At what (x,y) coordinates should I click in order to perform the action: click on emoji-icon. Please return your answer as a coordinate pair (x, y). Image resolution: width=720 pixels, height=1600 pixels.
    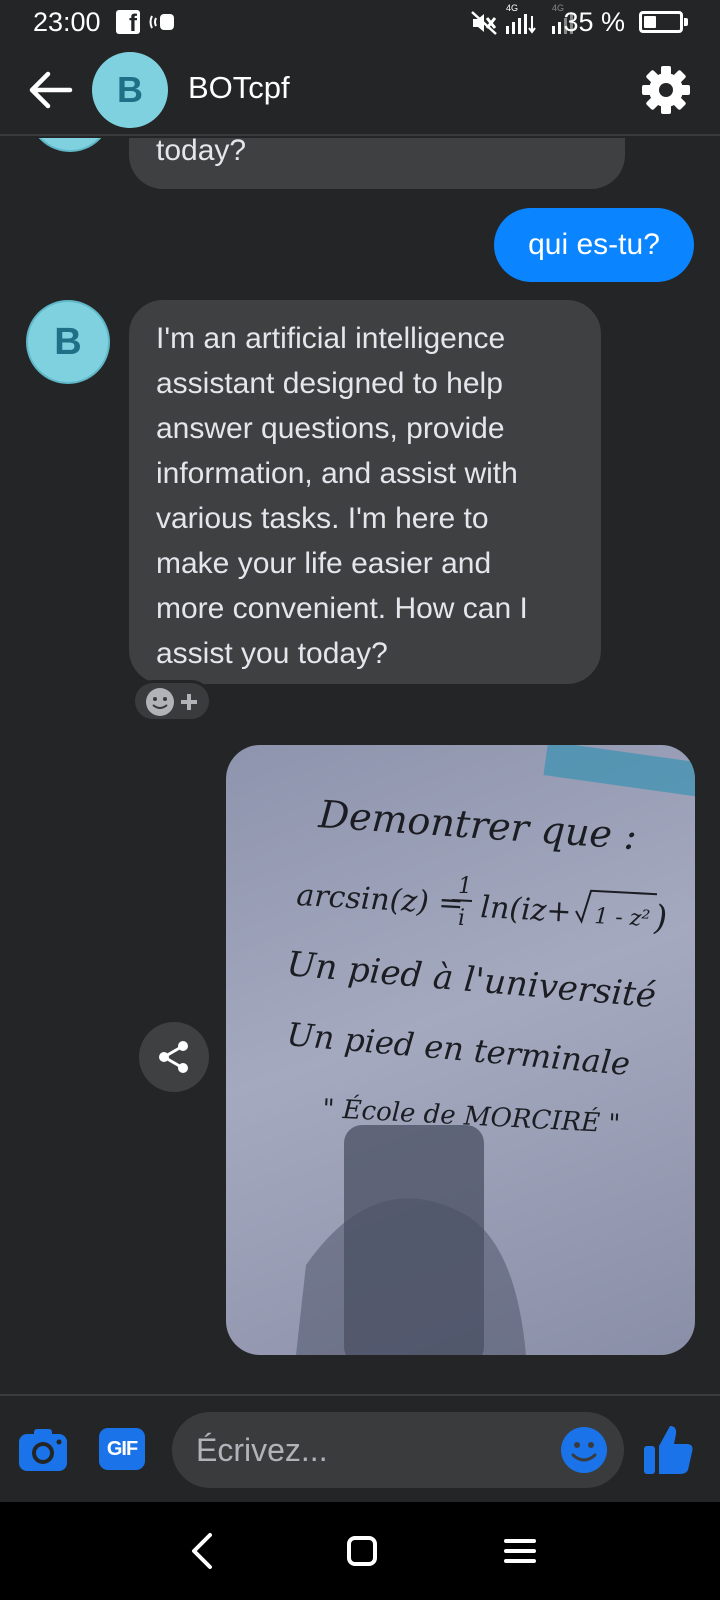
    Looking at the image, I should click on (584, 1450).